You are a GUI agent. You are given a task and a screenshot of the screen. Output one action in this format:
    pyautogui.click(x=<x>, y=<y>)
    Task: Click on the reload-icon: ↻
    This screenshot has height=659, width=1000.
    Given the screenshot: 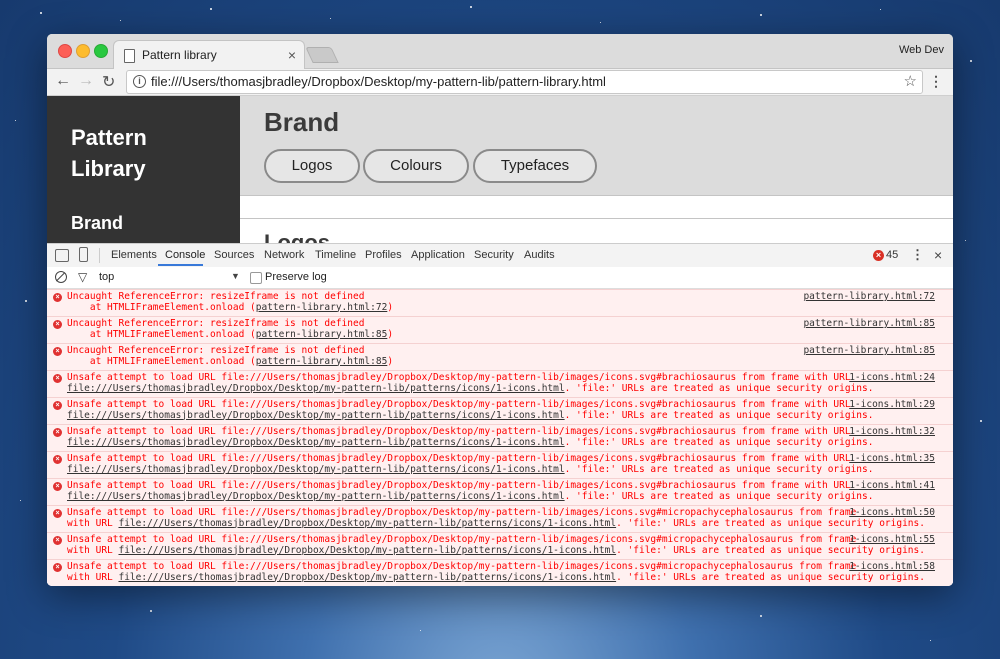 What is the action you would take?
    pyautogui.click(x=108, y=82)
    